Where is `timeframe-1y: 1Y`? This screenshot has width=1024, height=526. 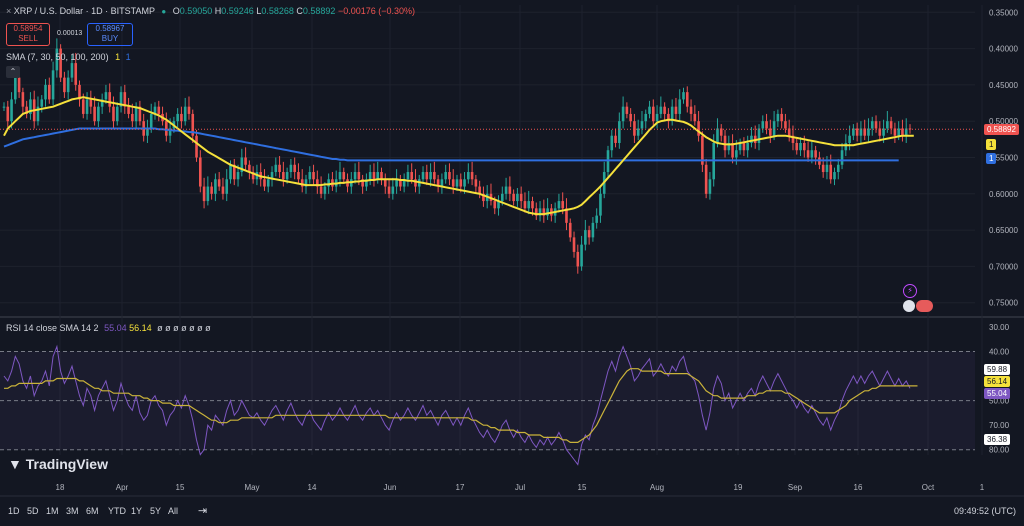
timeframe-1y: 1Y is located at coordinates (136, 511).